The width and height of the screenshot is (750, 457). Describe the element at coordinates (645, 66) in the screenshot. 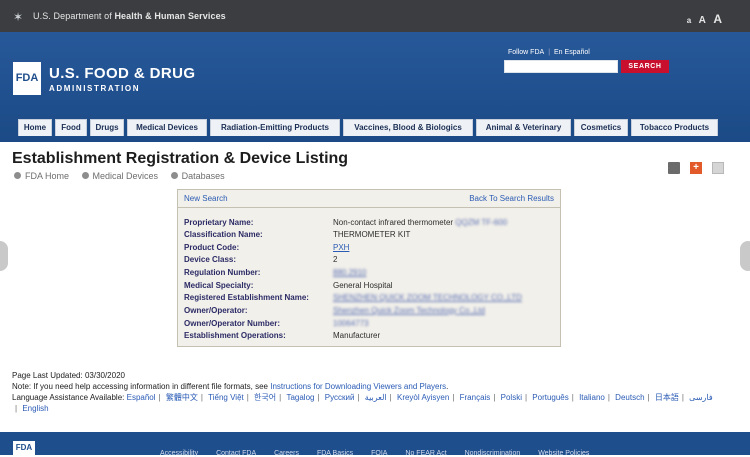

I see `search-button: SEARCH` at that location.